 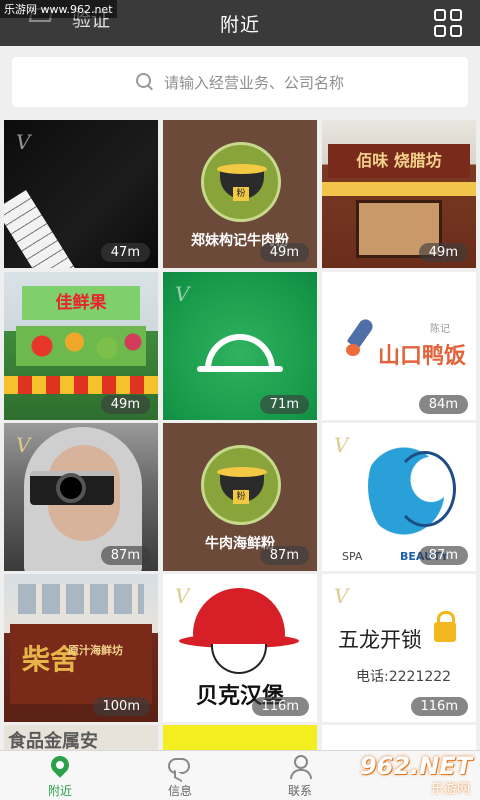 I want to click on search-icon, so click(x=144, y=82).